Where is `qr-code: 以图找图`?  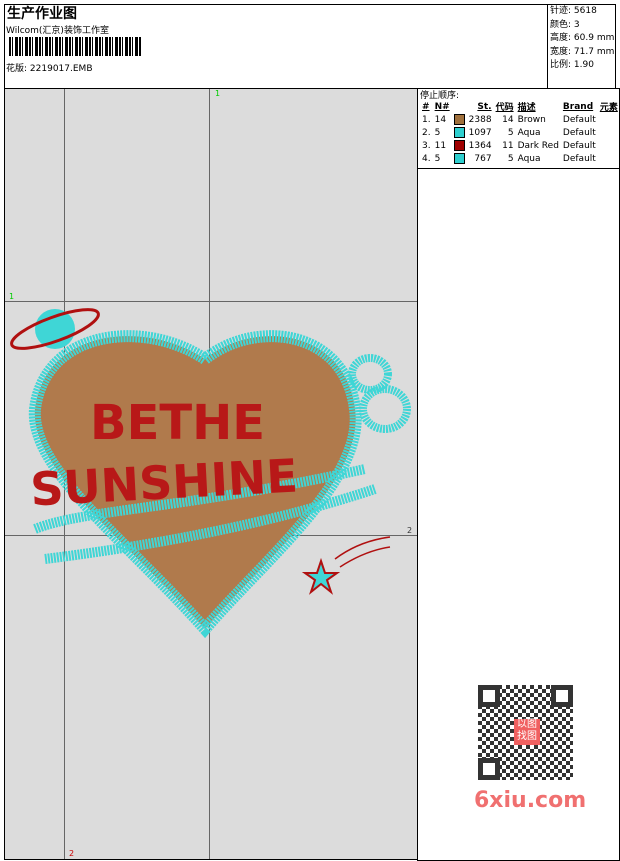 qr-code: 以图找图 is located at coordinates (525, 732).